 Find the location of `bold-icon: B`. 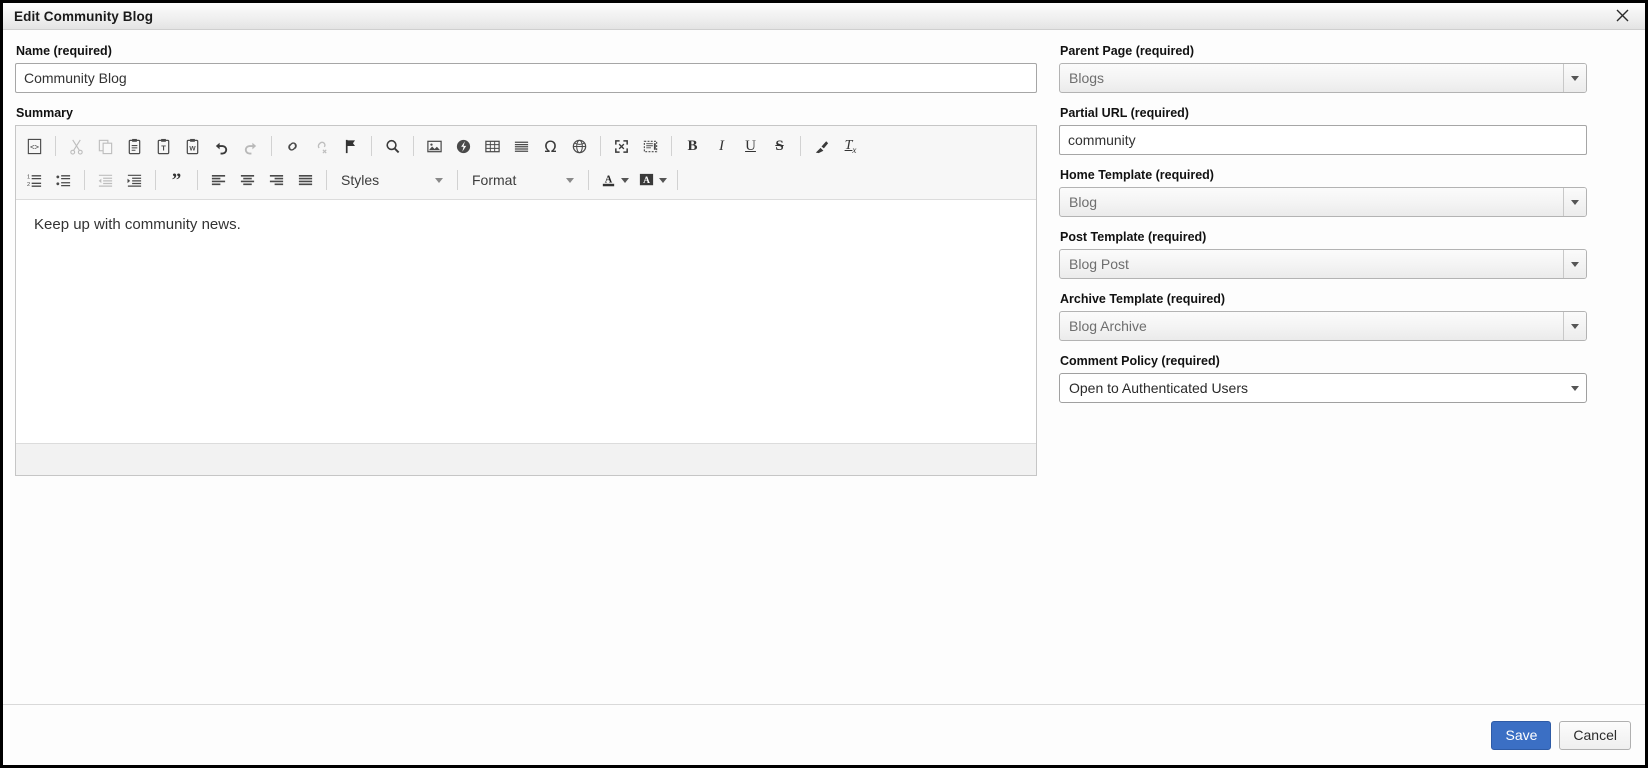

bold-icon: B is located at coordinates (692, 146).